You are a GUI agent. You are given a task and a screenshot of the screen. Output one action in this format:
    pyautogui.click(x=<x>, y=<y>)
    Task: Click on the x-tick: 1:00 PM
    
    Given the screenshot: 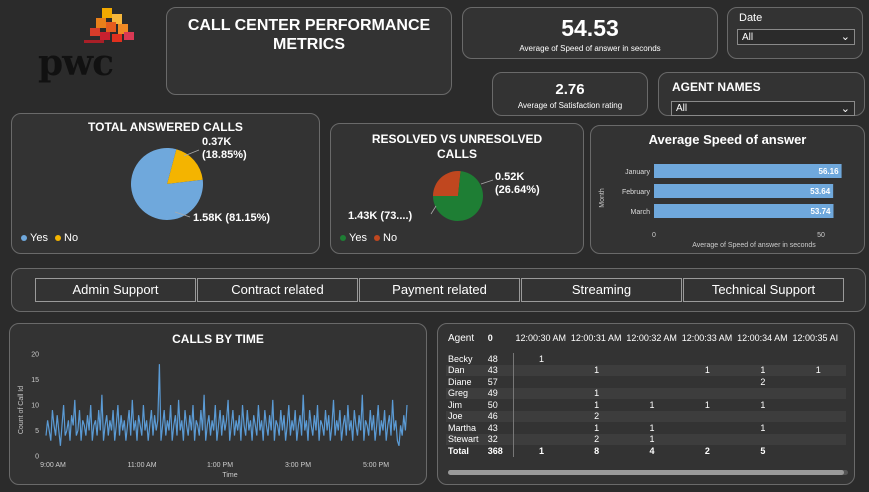 What is the action you would take?
    pyautogui.click(x=220, y=465)
    